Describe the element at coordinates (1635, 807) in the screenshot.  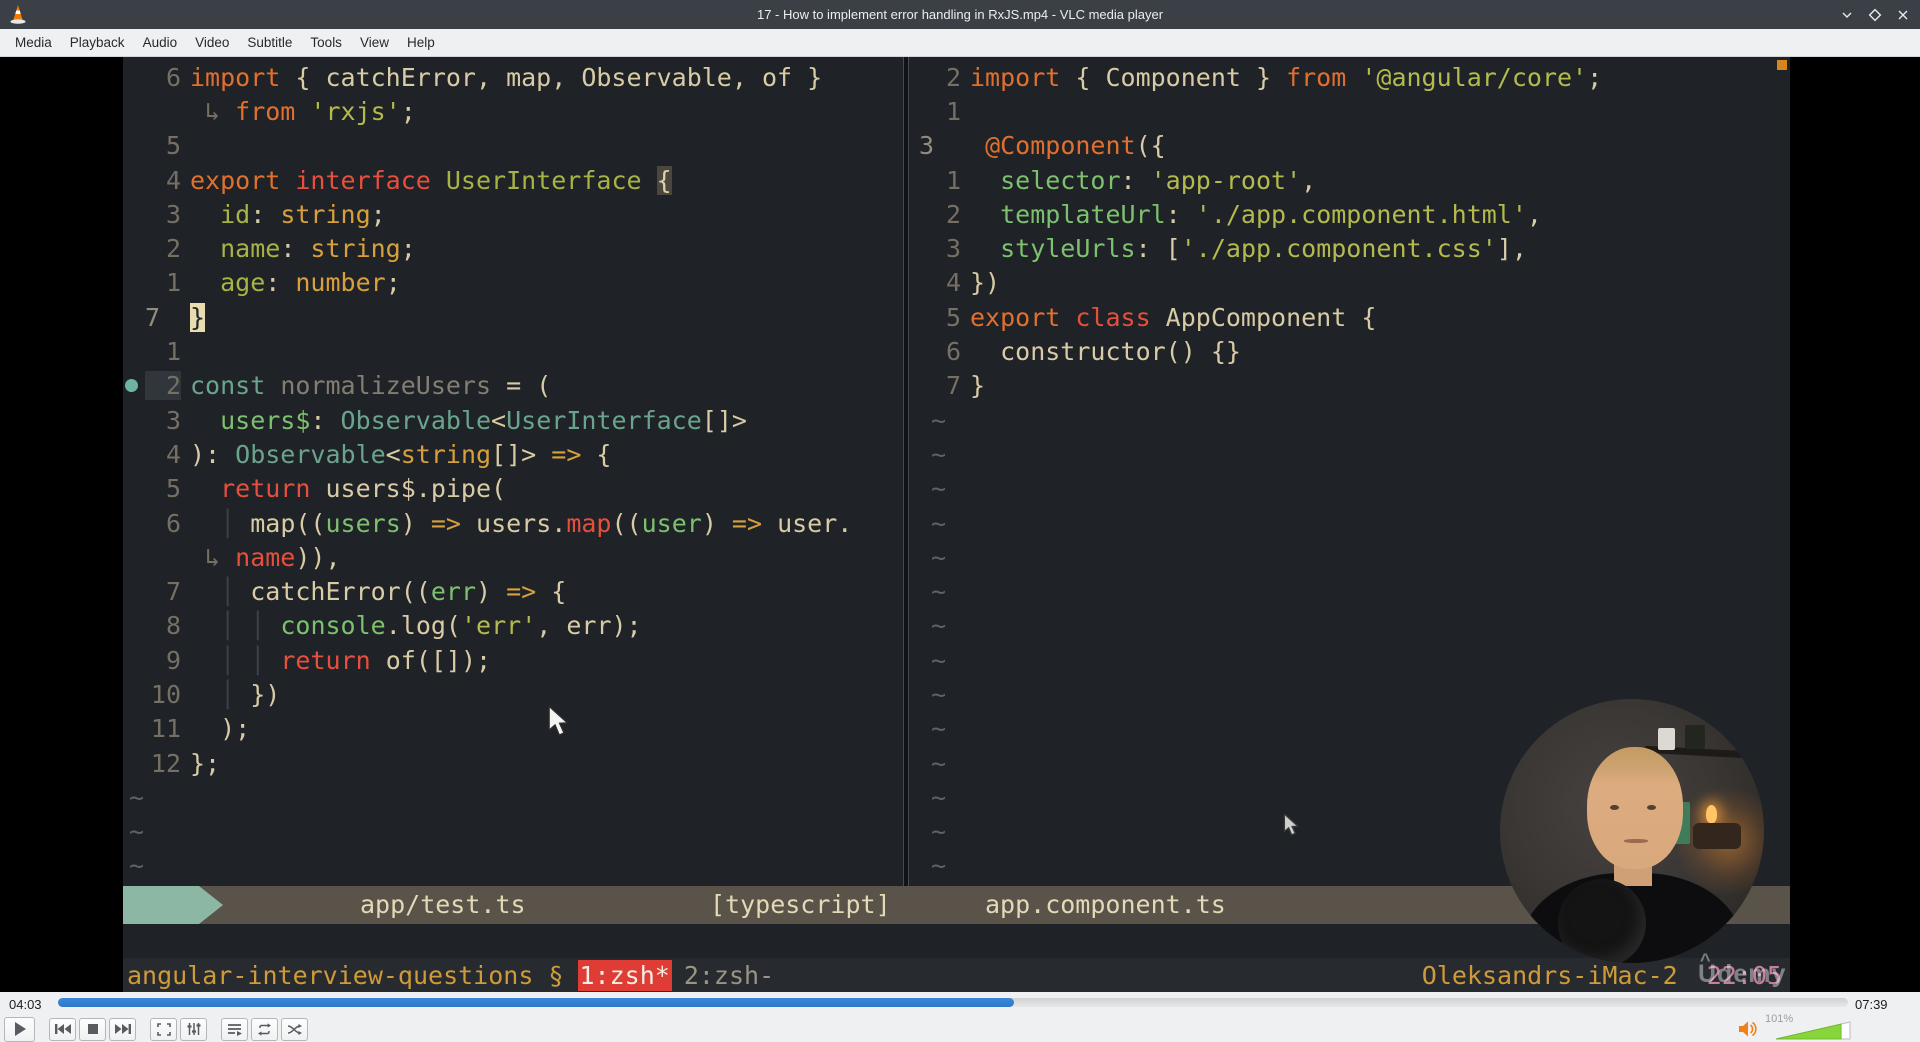
I see `presenter-face` at that location.